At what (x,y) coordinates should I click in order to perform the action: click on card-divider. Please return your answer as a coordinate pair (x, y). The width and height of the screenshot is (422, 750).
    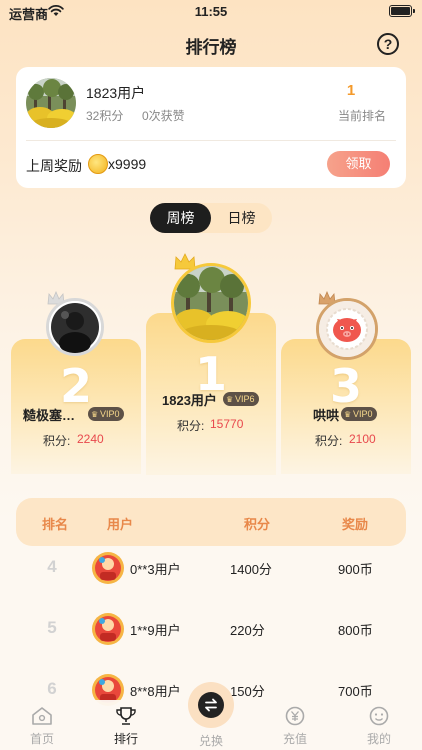
    Looking at the image, I should click on (211, 140).